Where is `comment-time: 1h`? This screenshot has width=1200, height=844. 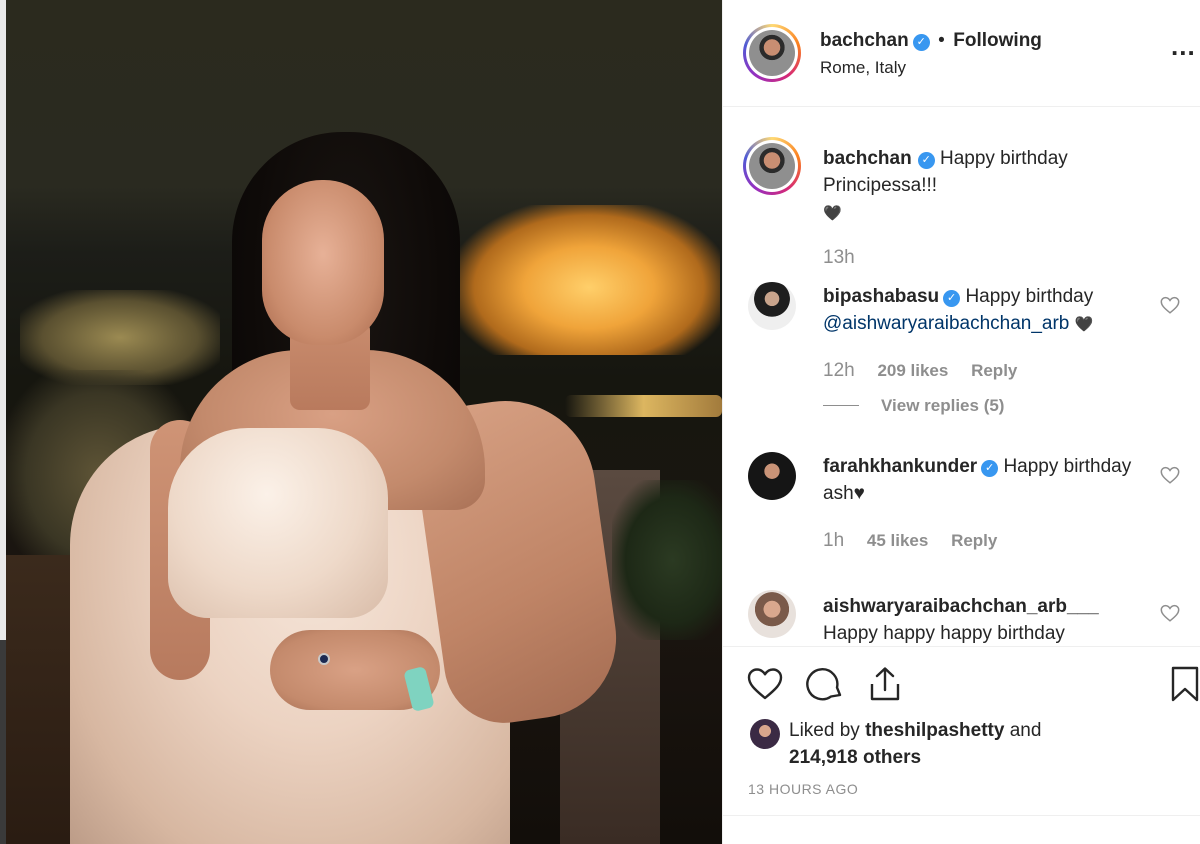 comment-time: 1h is located at coordinates (833, 540).